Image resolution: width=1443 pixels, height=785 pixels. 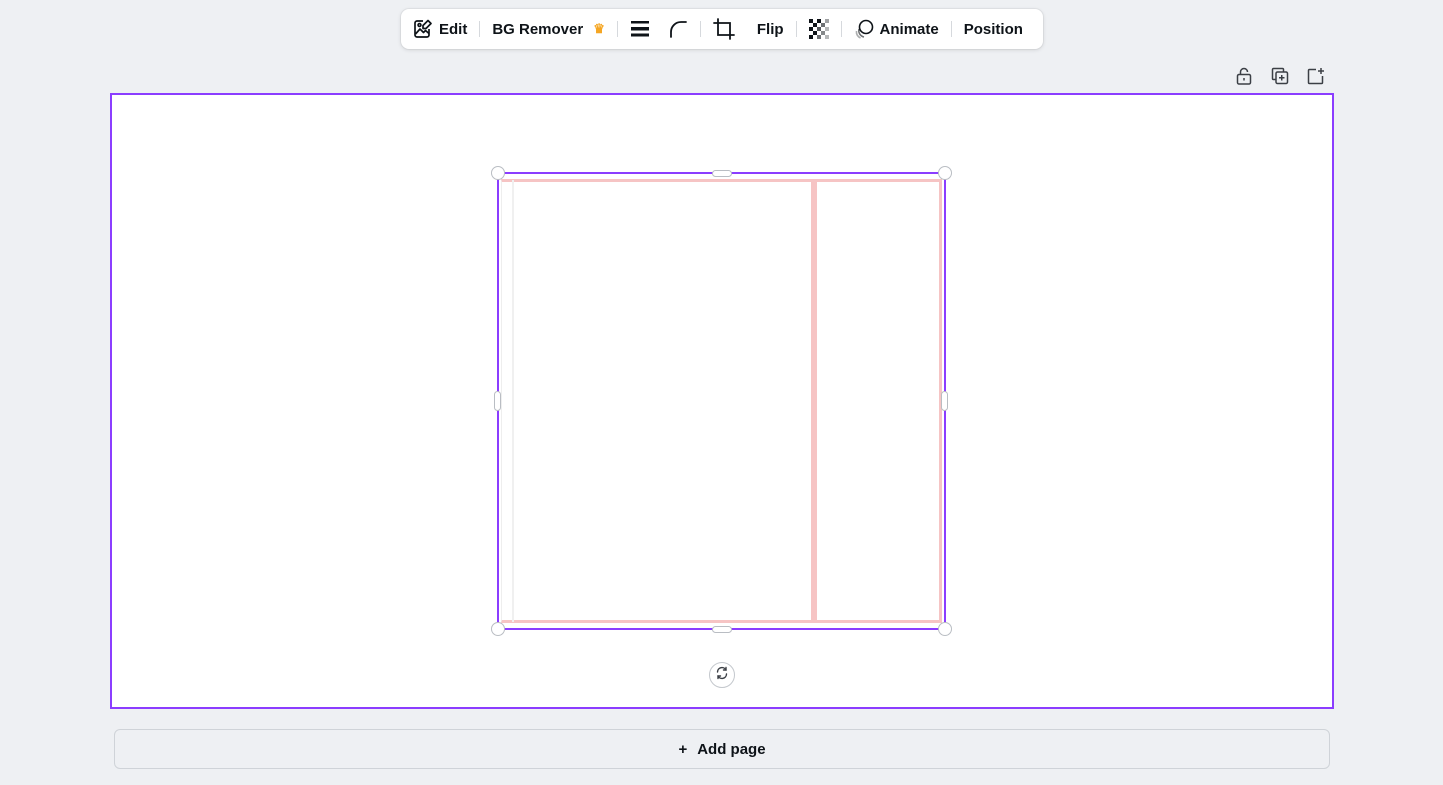 I want to click on resize-handle-left, so click(x=497, y=401).